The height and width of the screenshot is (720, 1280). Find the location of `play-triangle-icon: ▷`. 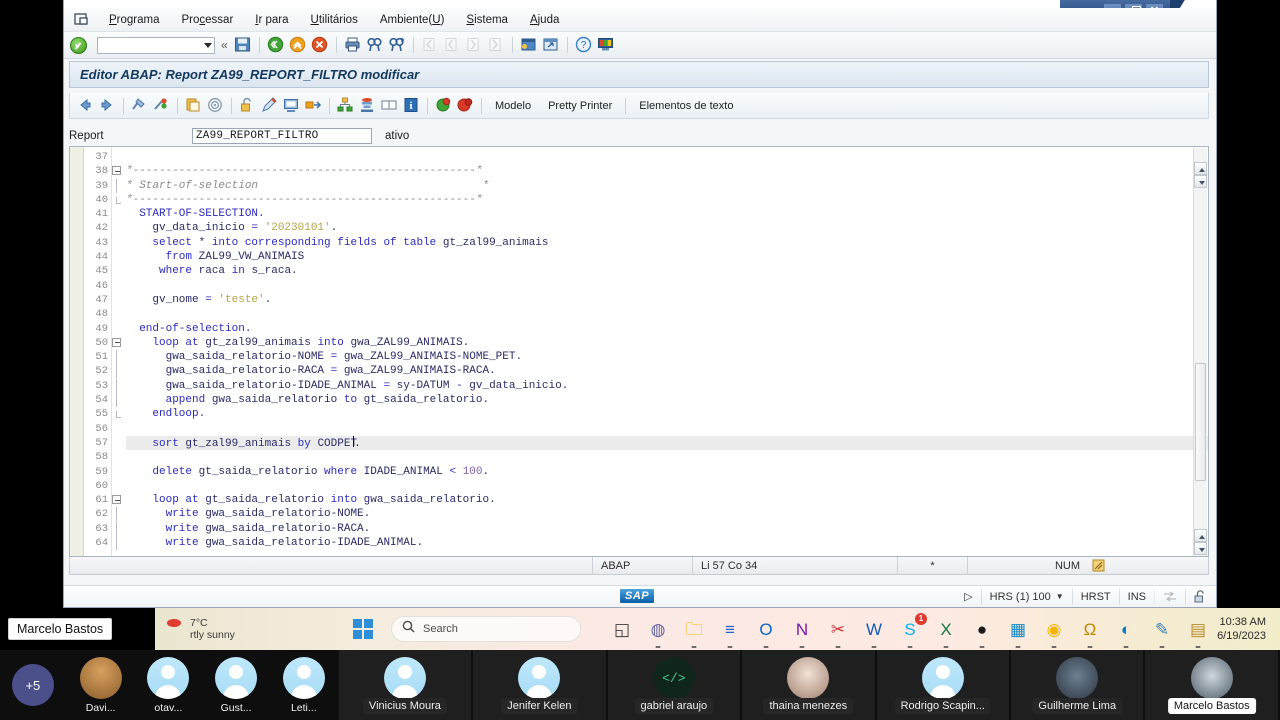

play-triangle-icon: ▷ is located at coordinates (968, 597).